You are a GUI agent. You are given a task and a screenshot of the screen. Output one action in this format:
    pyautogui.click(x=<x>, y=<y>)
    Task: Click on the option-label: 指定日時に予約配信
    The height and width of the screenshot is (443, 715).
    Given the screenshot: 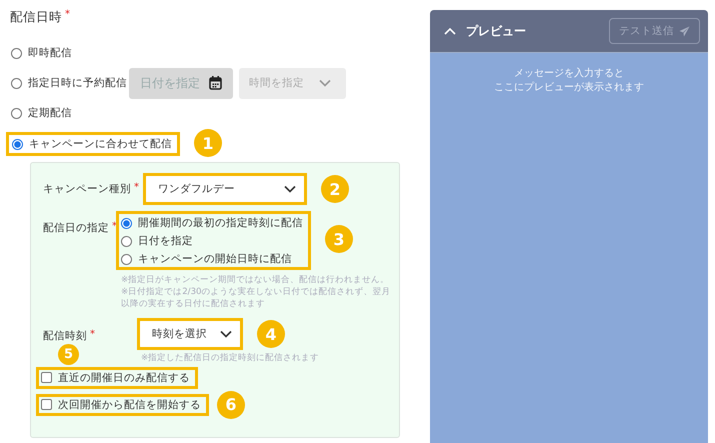 What is the action you would take?
    pyautogui.click(x=77, y=83)
    